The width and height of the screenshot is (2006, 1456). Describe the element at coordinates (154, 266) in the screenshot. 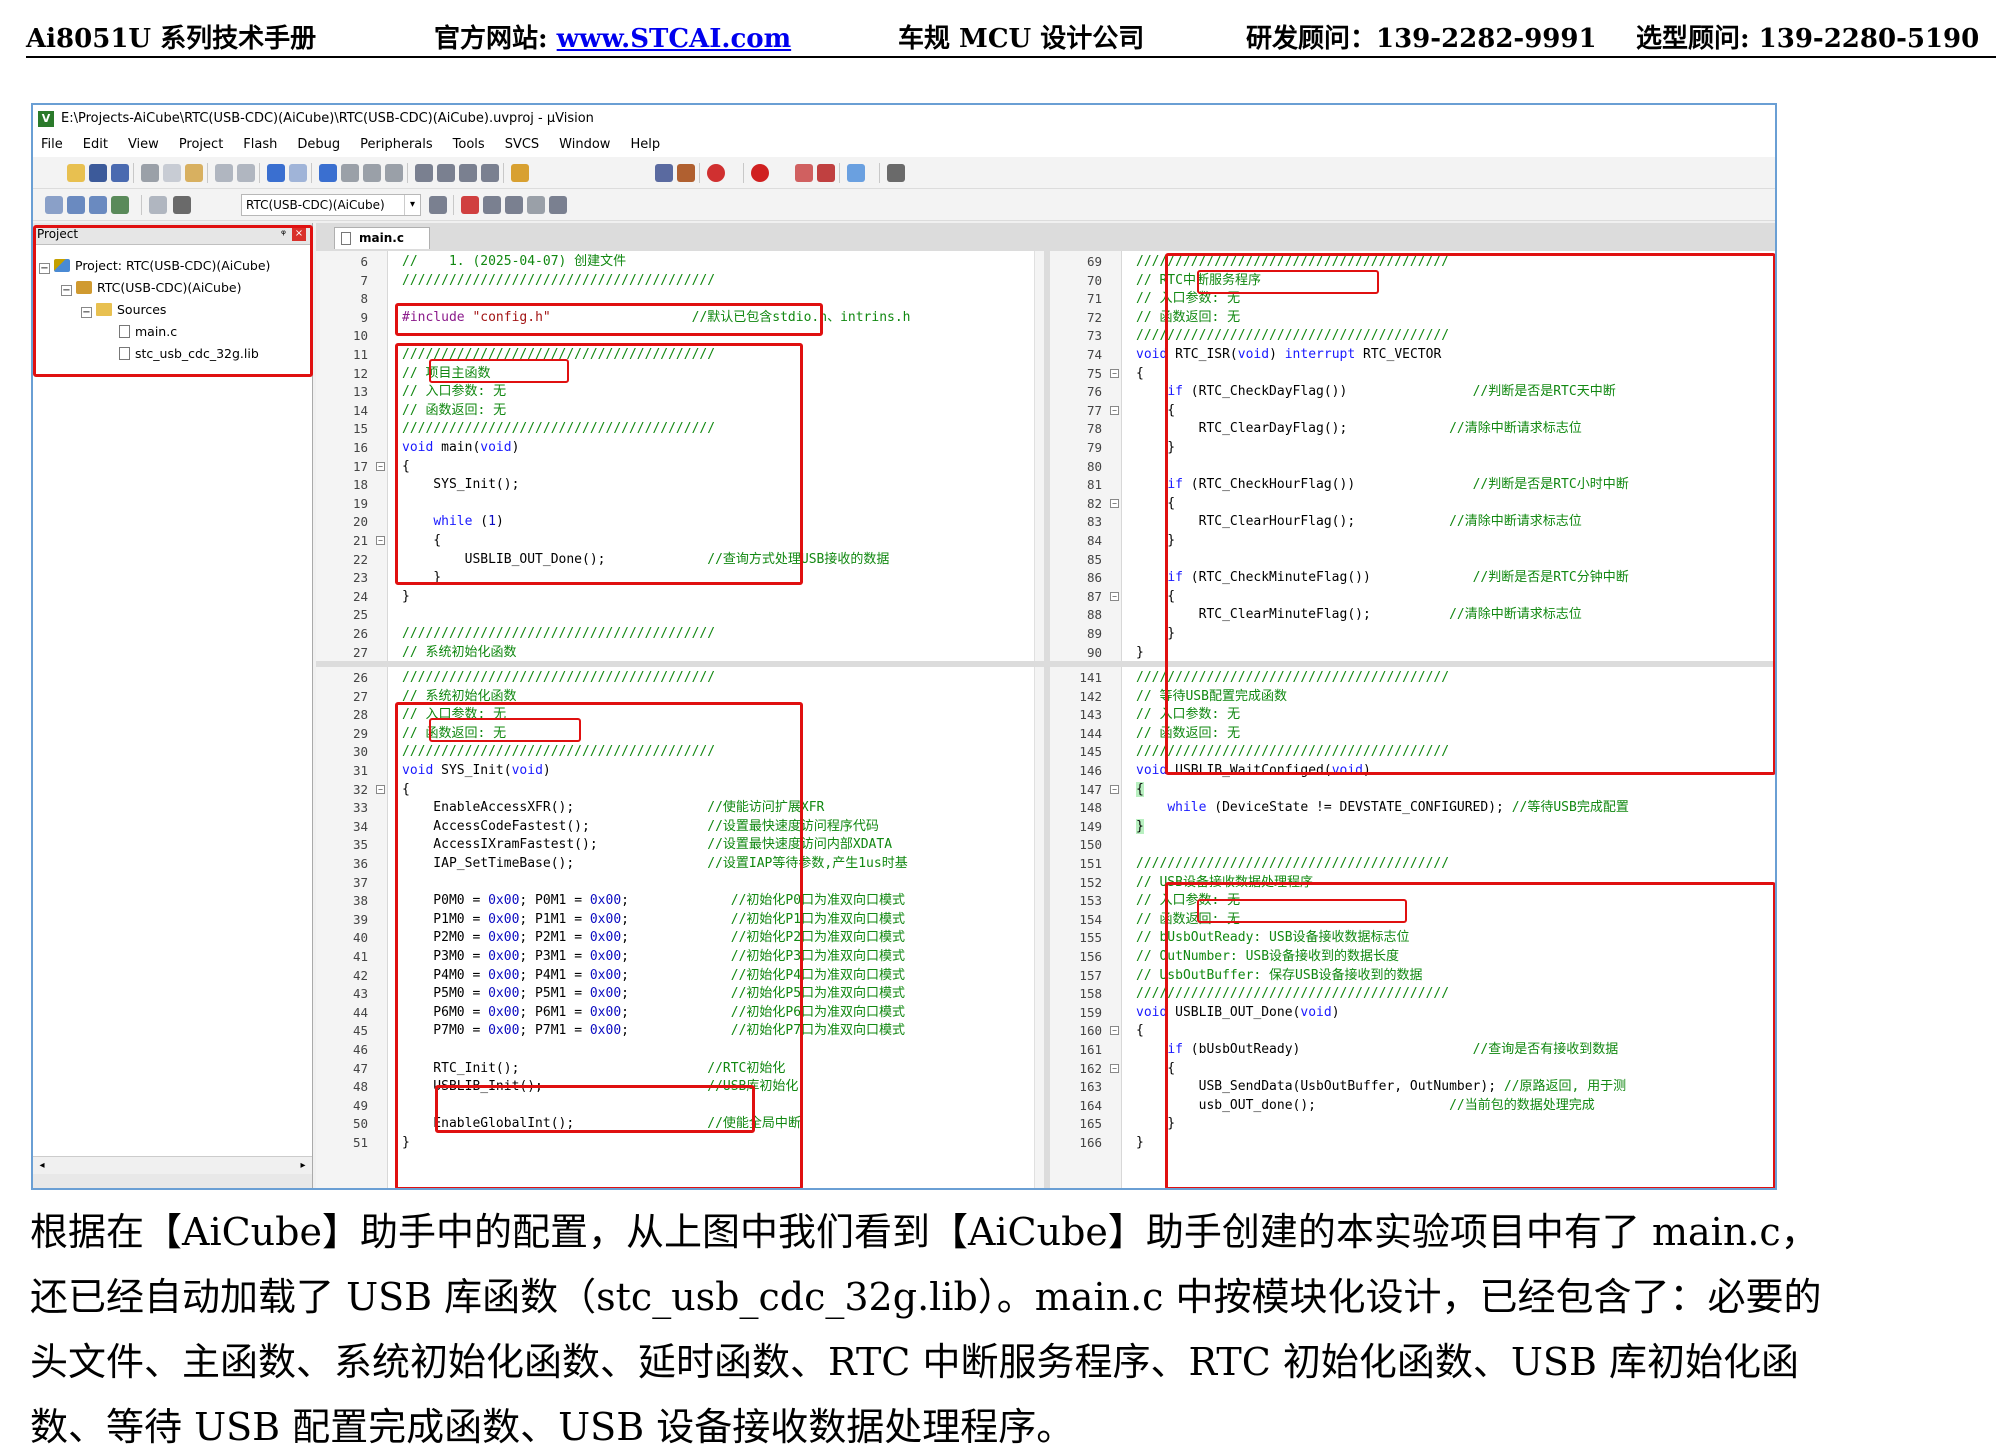

I see `tree-item: − Project: RTC(USB-CDC)(AiCube)` at that location.